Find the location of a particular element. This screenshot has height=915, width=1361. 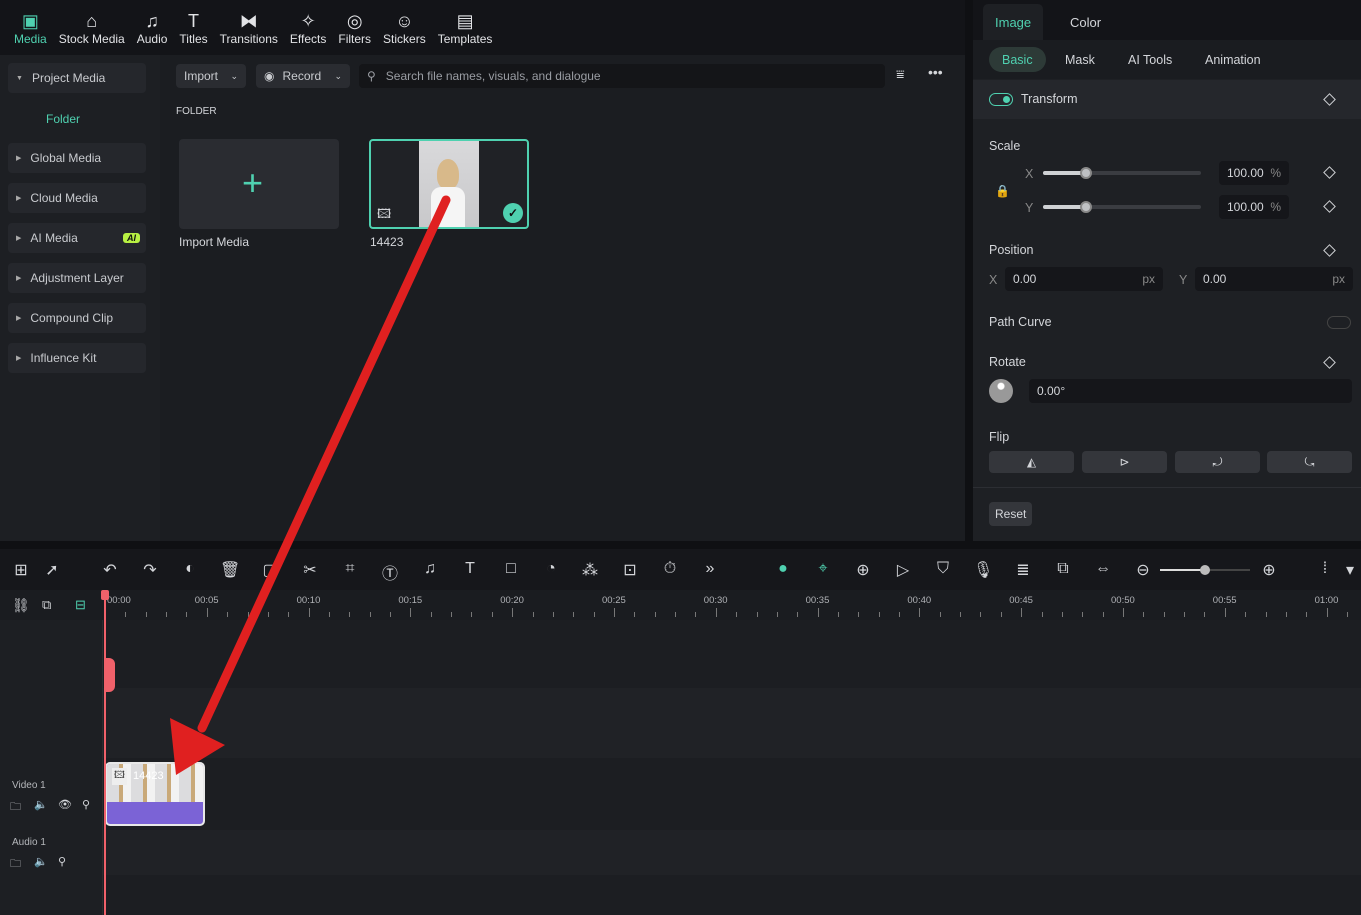

scale-y-slider is located at coordinates (1122, 207).